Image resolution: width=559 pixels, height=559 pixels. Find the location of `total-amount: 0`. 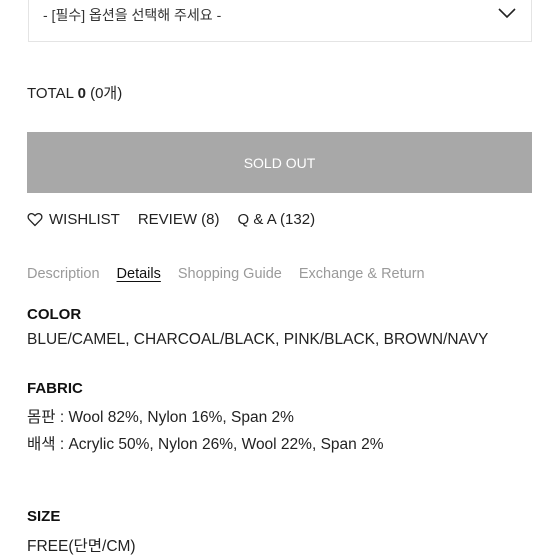

total-amount: 0 is located at coordinates (81, 93).